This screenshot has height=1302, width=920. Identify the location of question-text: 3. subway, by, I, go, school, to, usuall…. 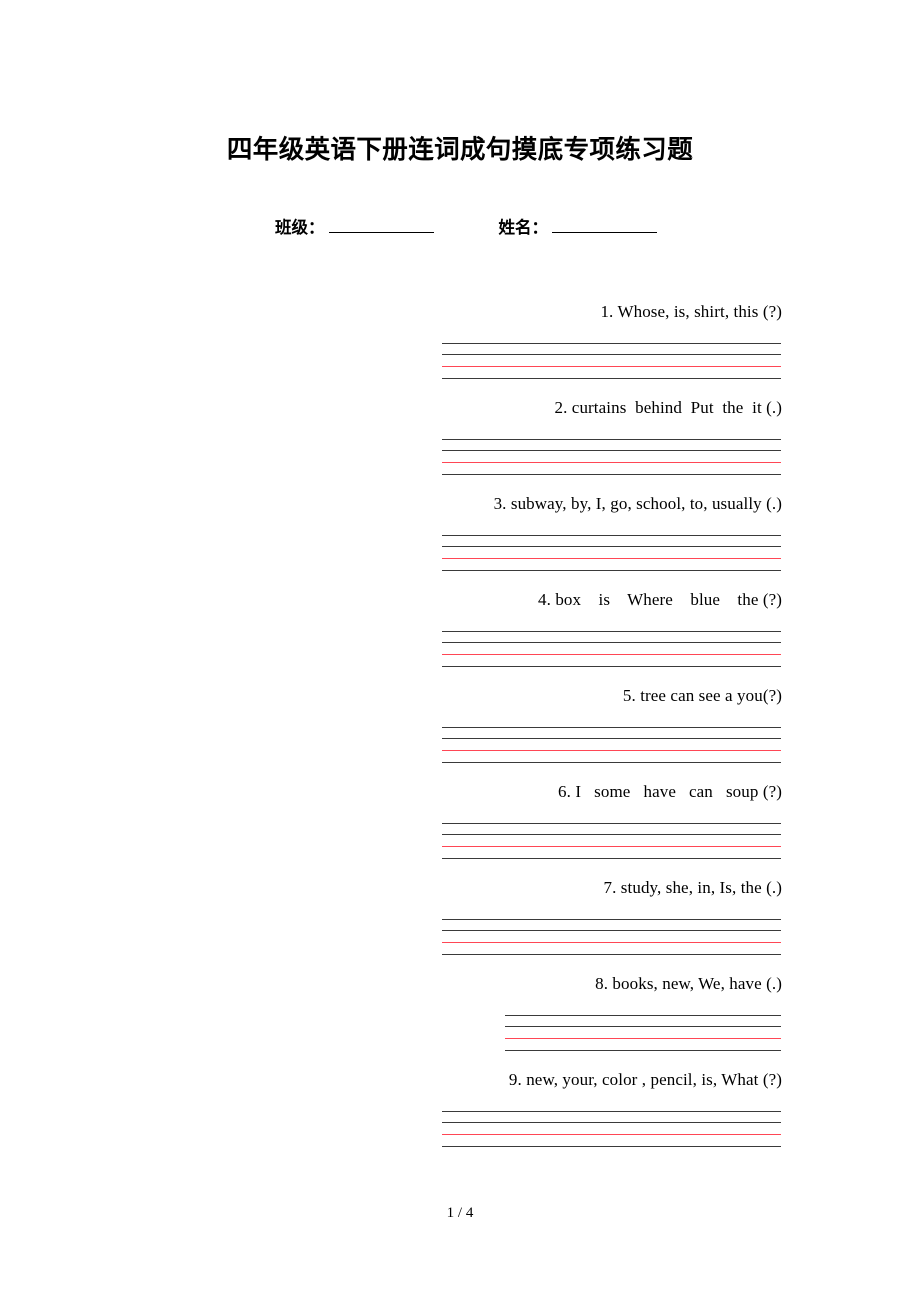
(637, 503).